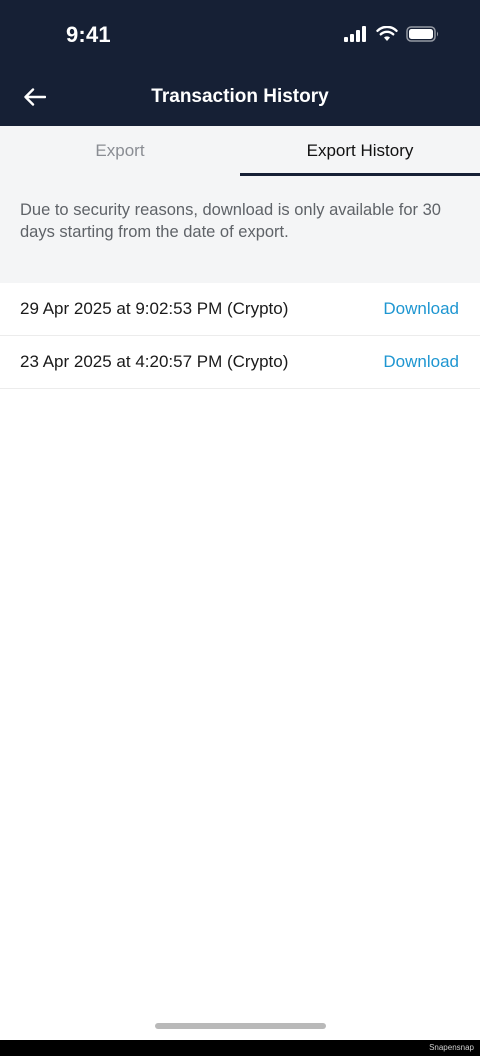 This screenshot has height=1056, width=480. Describe the element at coordinates (240, 1026) in the screenshot. I see `home-indicator` at that location.